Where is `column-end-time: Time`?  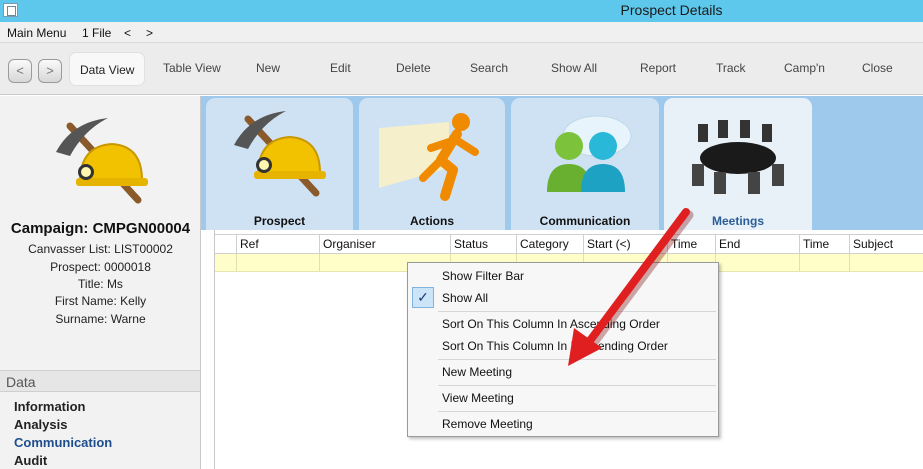
column-end-time: Time is located at coordinates (824, 244).